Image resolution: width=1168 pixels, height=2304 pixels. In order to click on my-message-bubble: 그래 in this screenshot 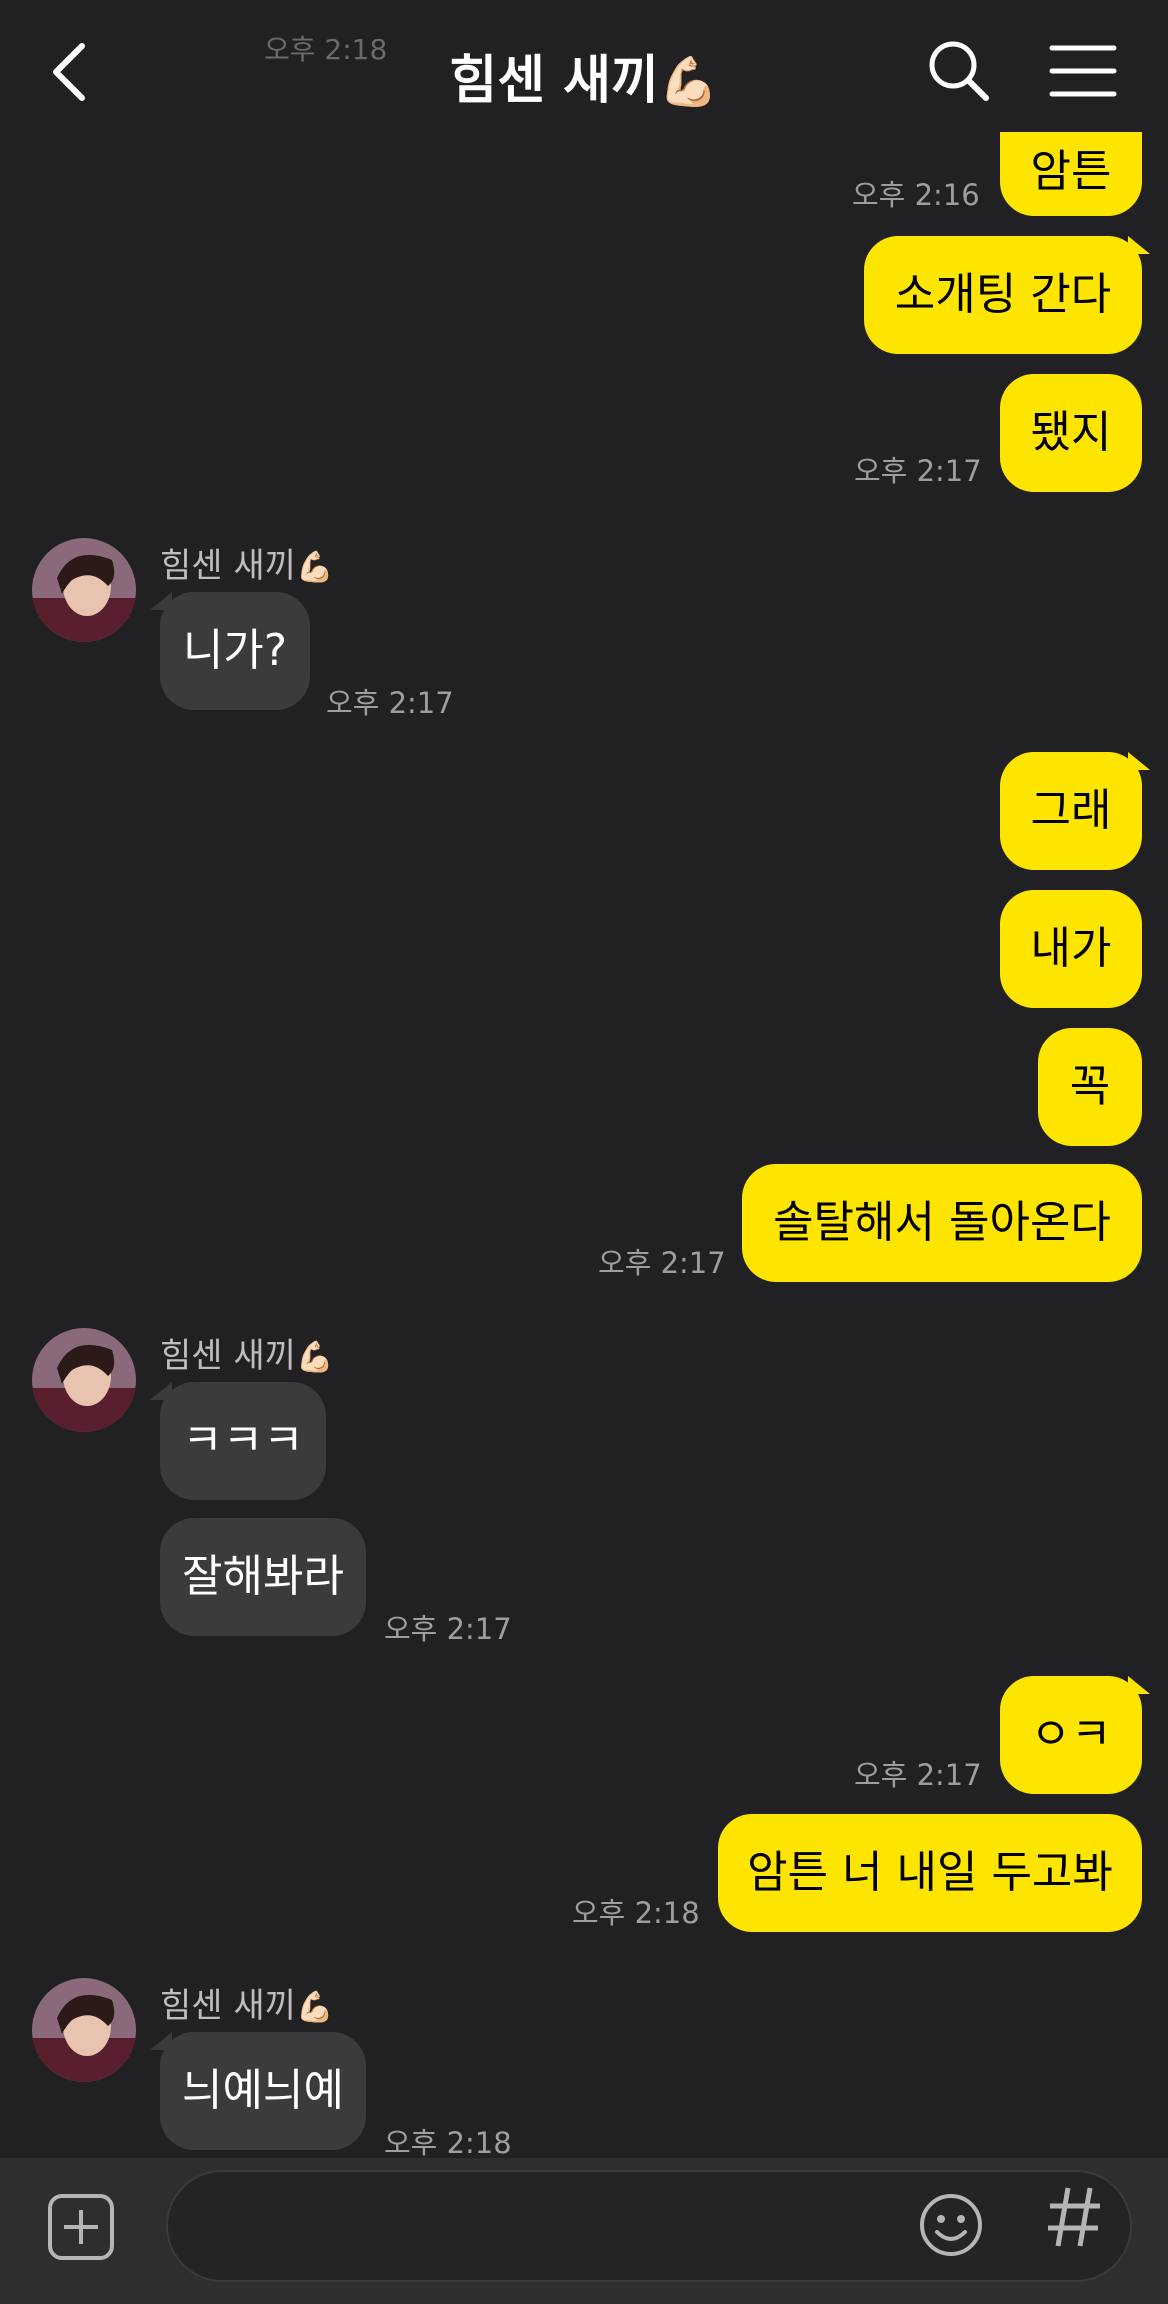, I will do `click(1071, 811)`.